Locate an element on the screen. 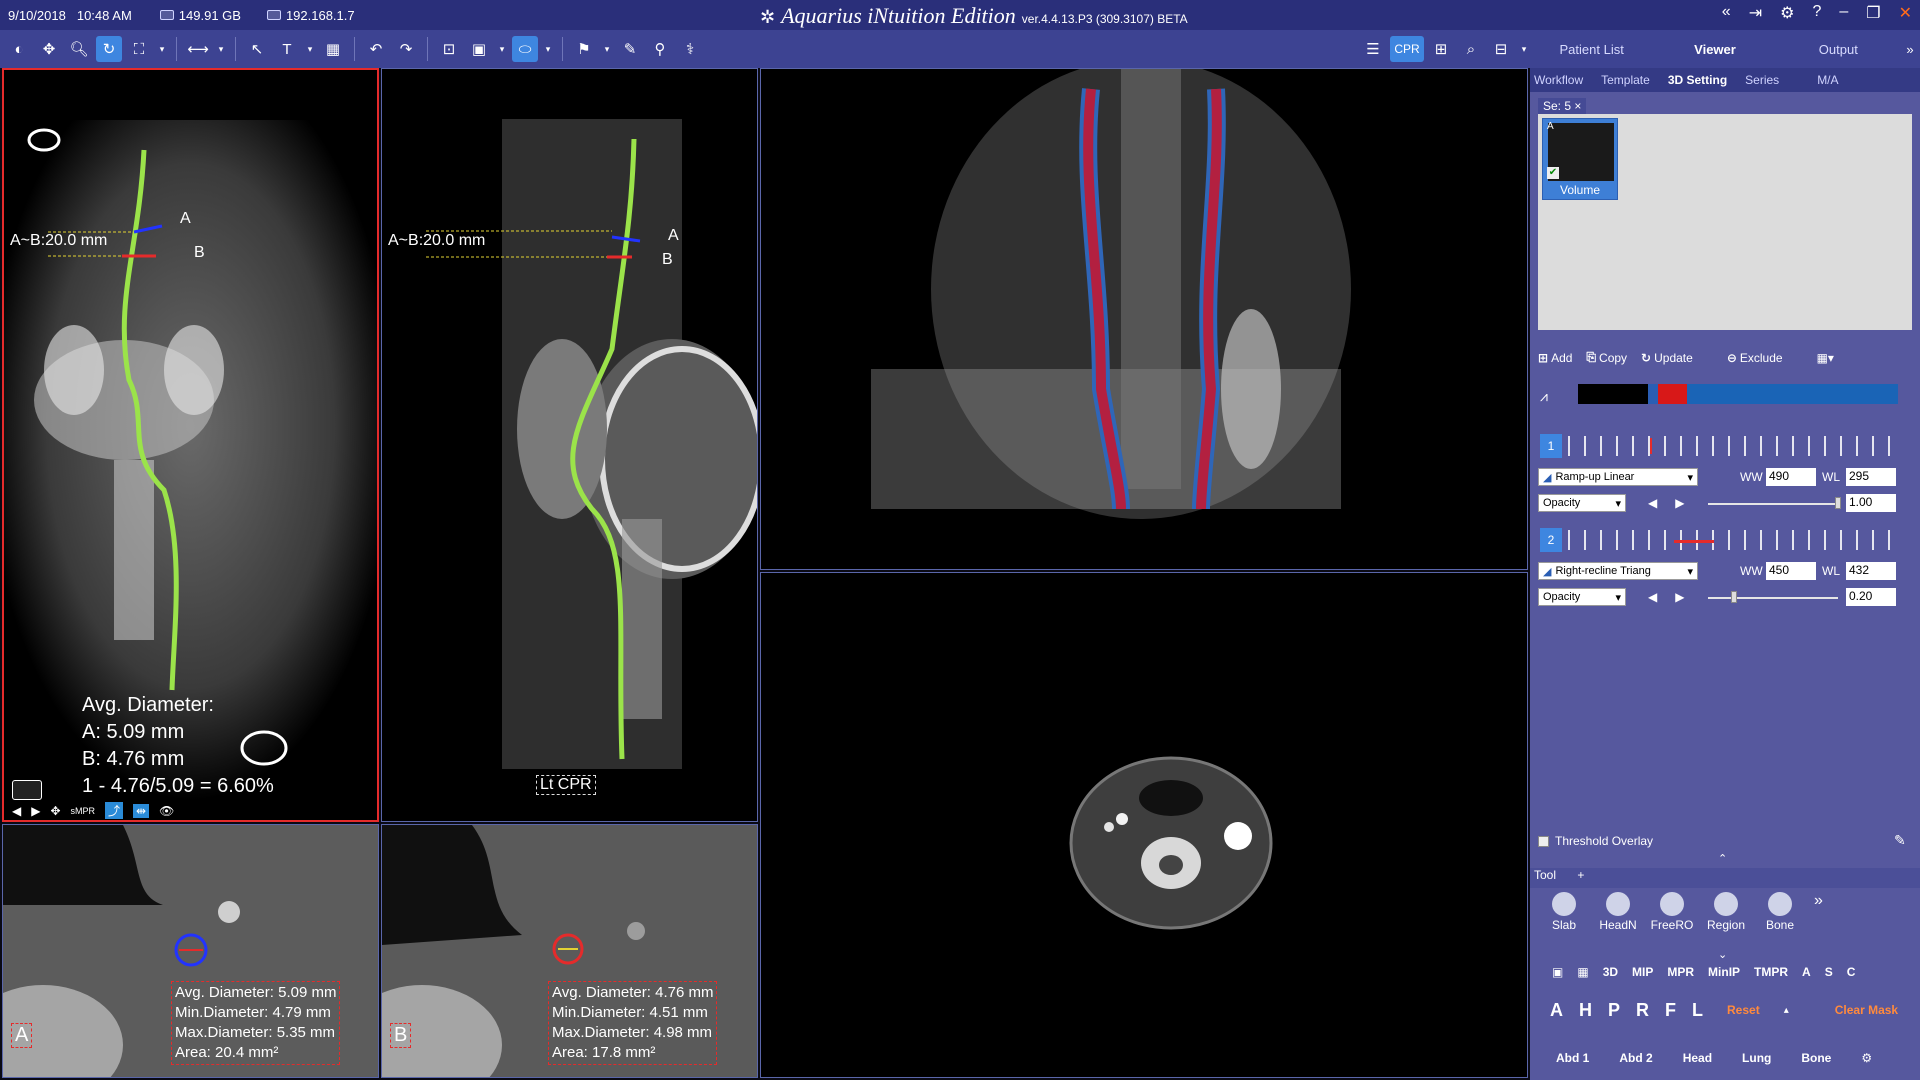  tool-bone: Bone is located at coordinates (1780, 920).